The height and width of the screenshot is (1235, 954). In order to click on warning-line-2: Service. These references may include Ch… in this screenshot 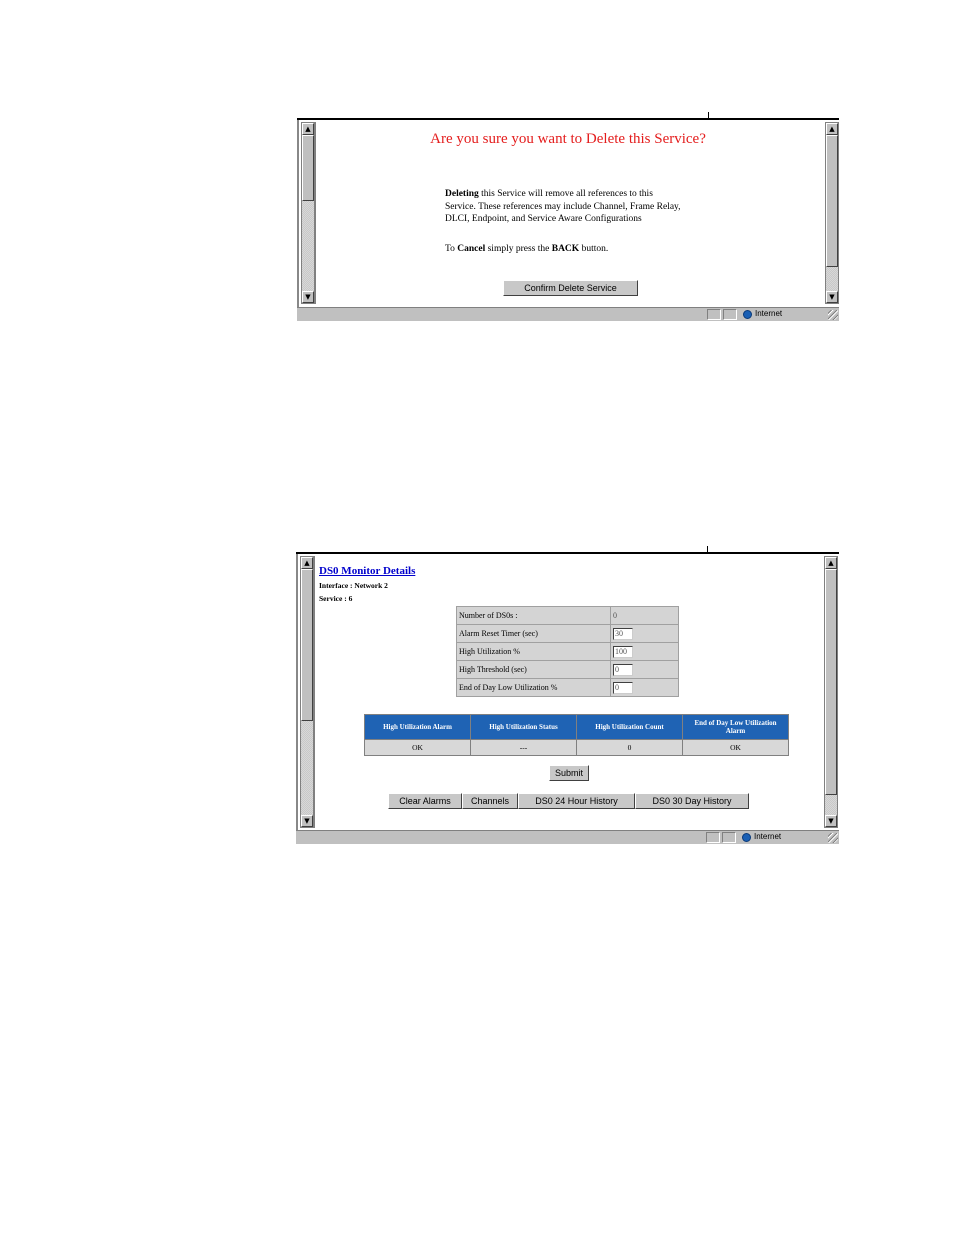, I will do `click(563, 206)`.